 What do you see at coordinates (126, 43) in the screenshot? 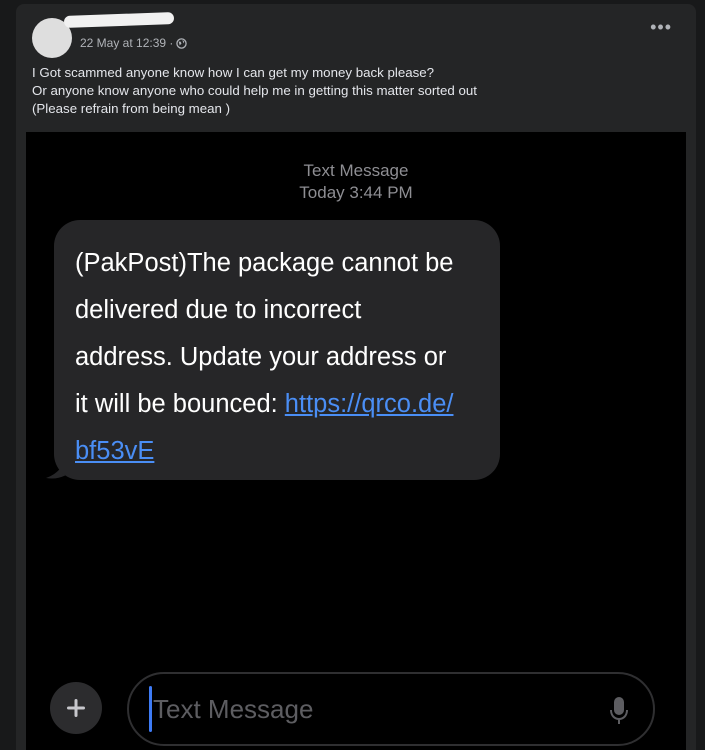
I see `post-timestamp: 22 May at 12:39 ·` at bounding box center [126, 43].